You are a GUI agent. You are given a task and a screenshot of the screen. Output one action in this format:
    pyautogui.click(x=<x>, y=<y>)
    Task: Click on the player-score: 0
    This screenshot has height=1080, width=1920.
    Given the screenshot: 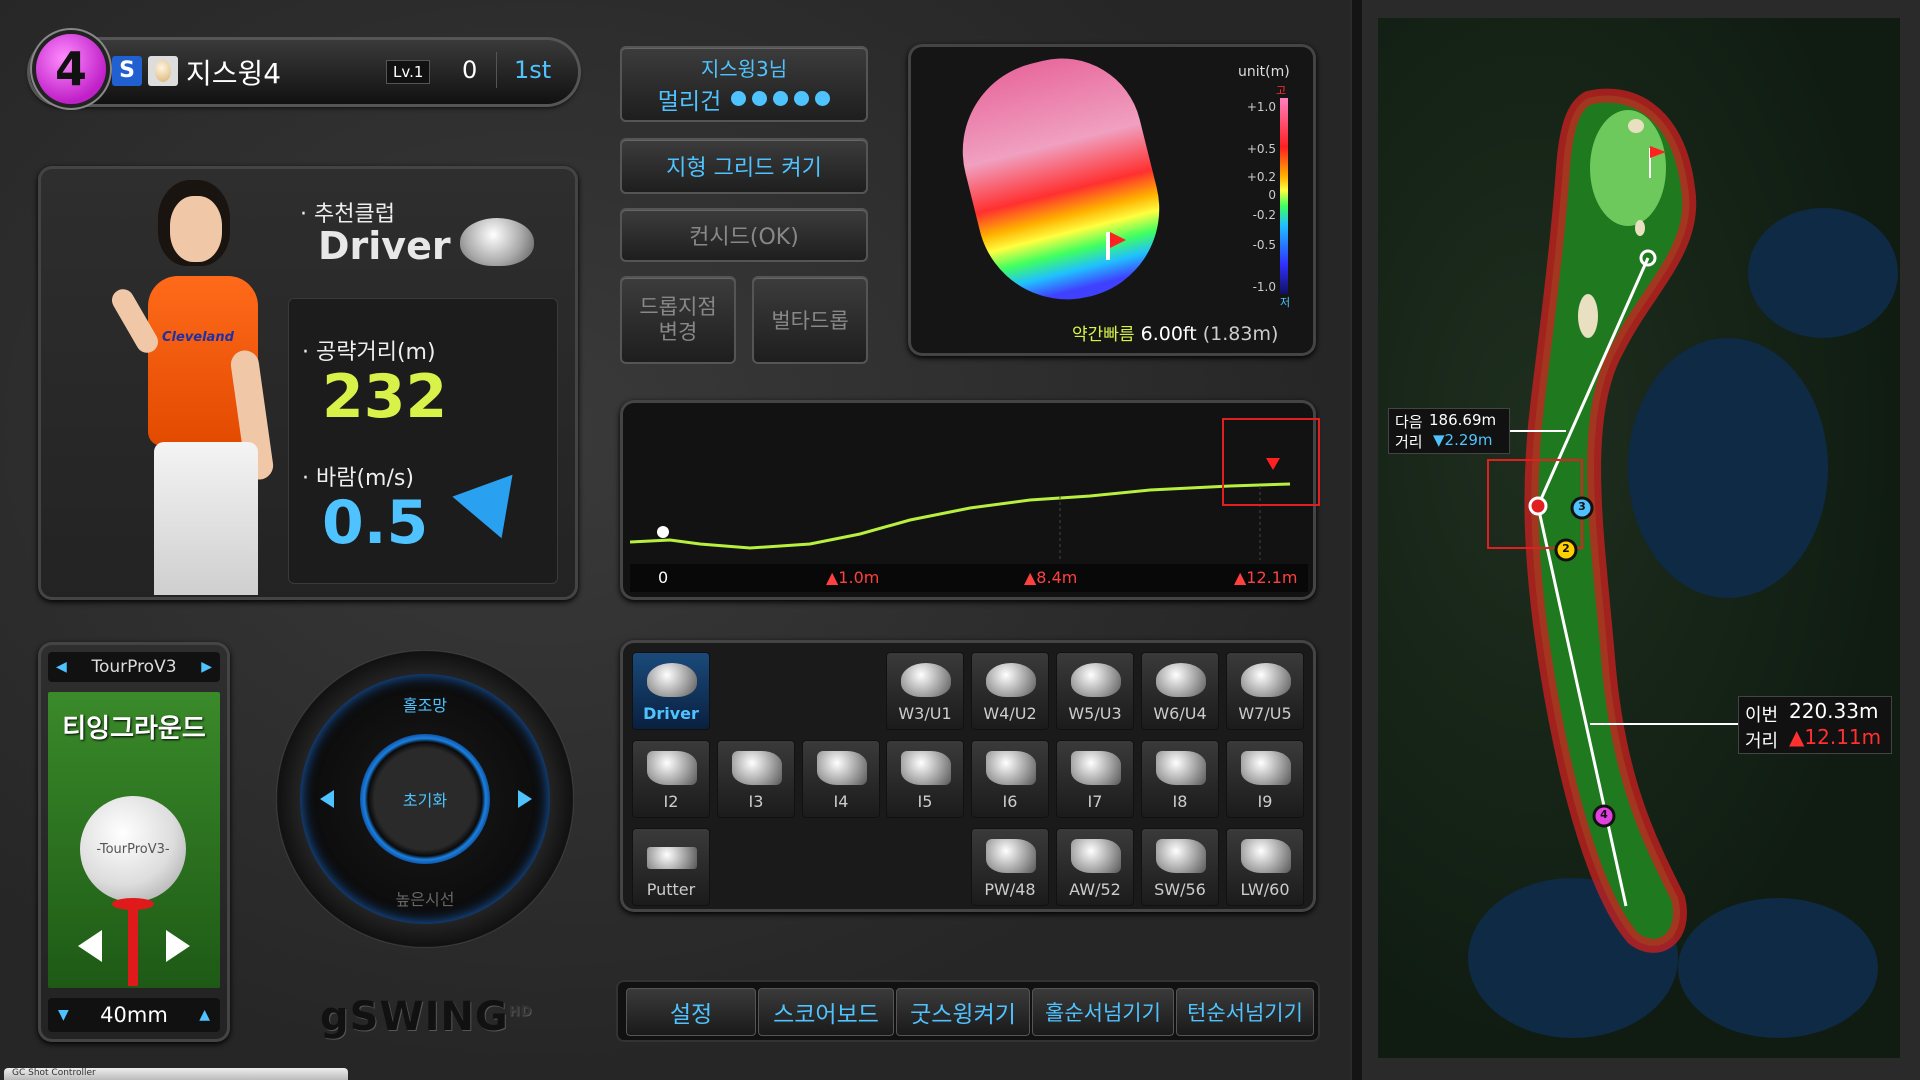 What is the action you would take?
    pyautogui.click(x=470, y=70)
    